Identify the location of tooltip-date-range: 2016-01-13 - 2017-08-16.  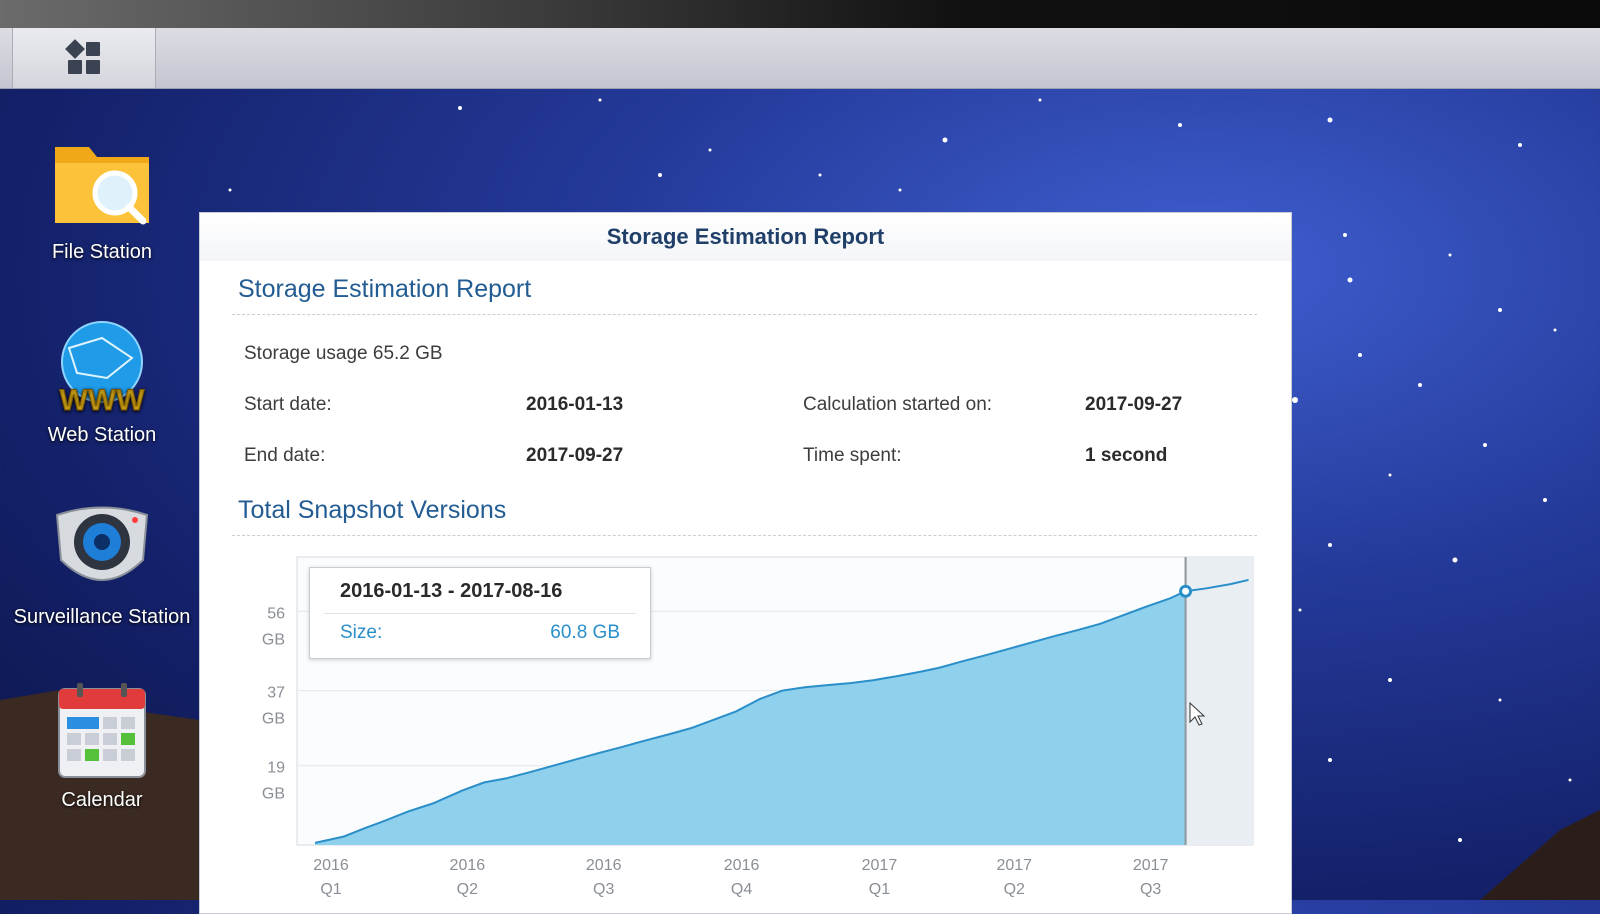
(451, 591).